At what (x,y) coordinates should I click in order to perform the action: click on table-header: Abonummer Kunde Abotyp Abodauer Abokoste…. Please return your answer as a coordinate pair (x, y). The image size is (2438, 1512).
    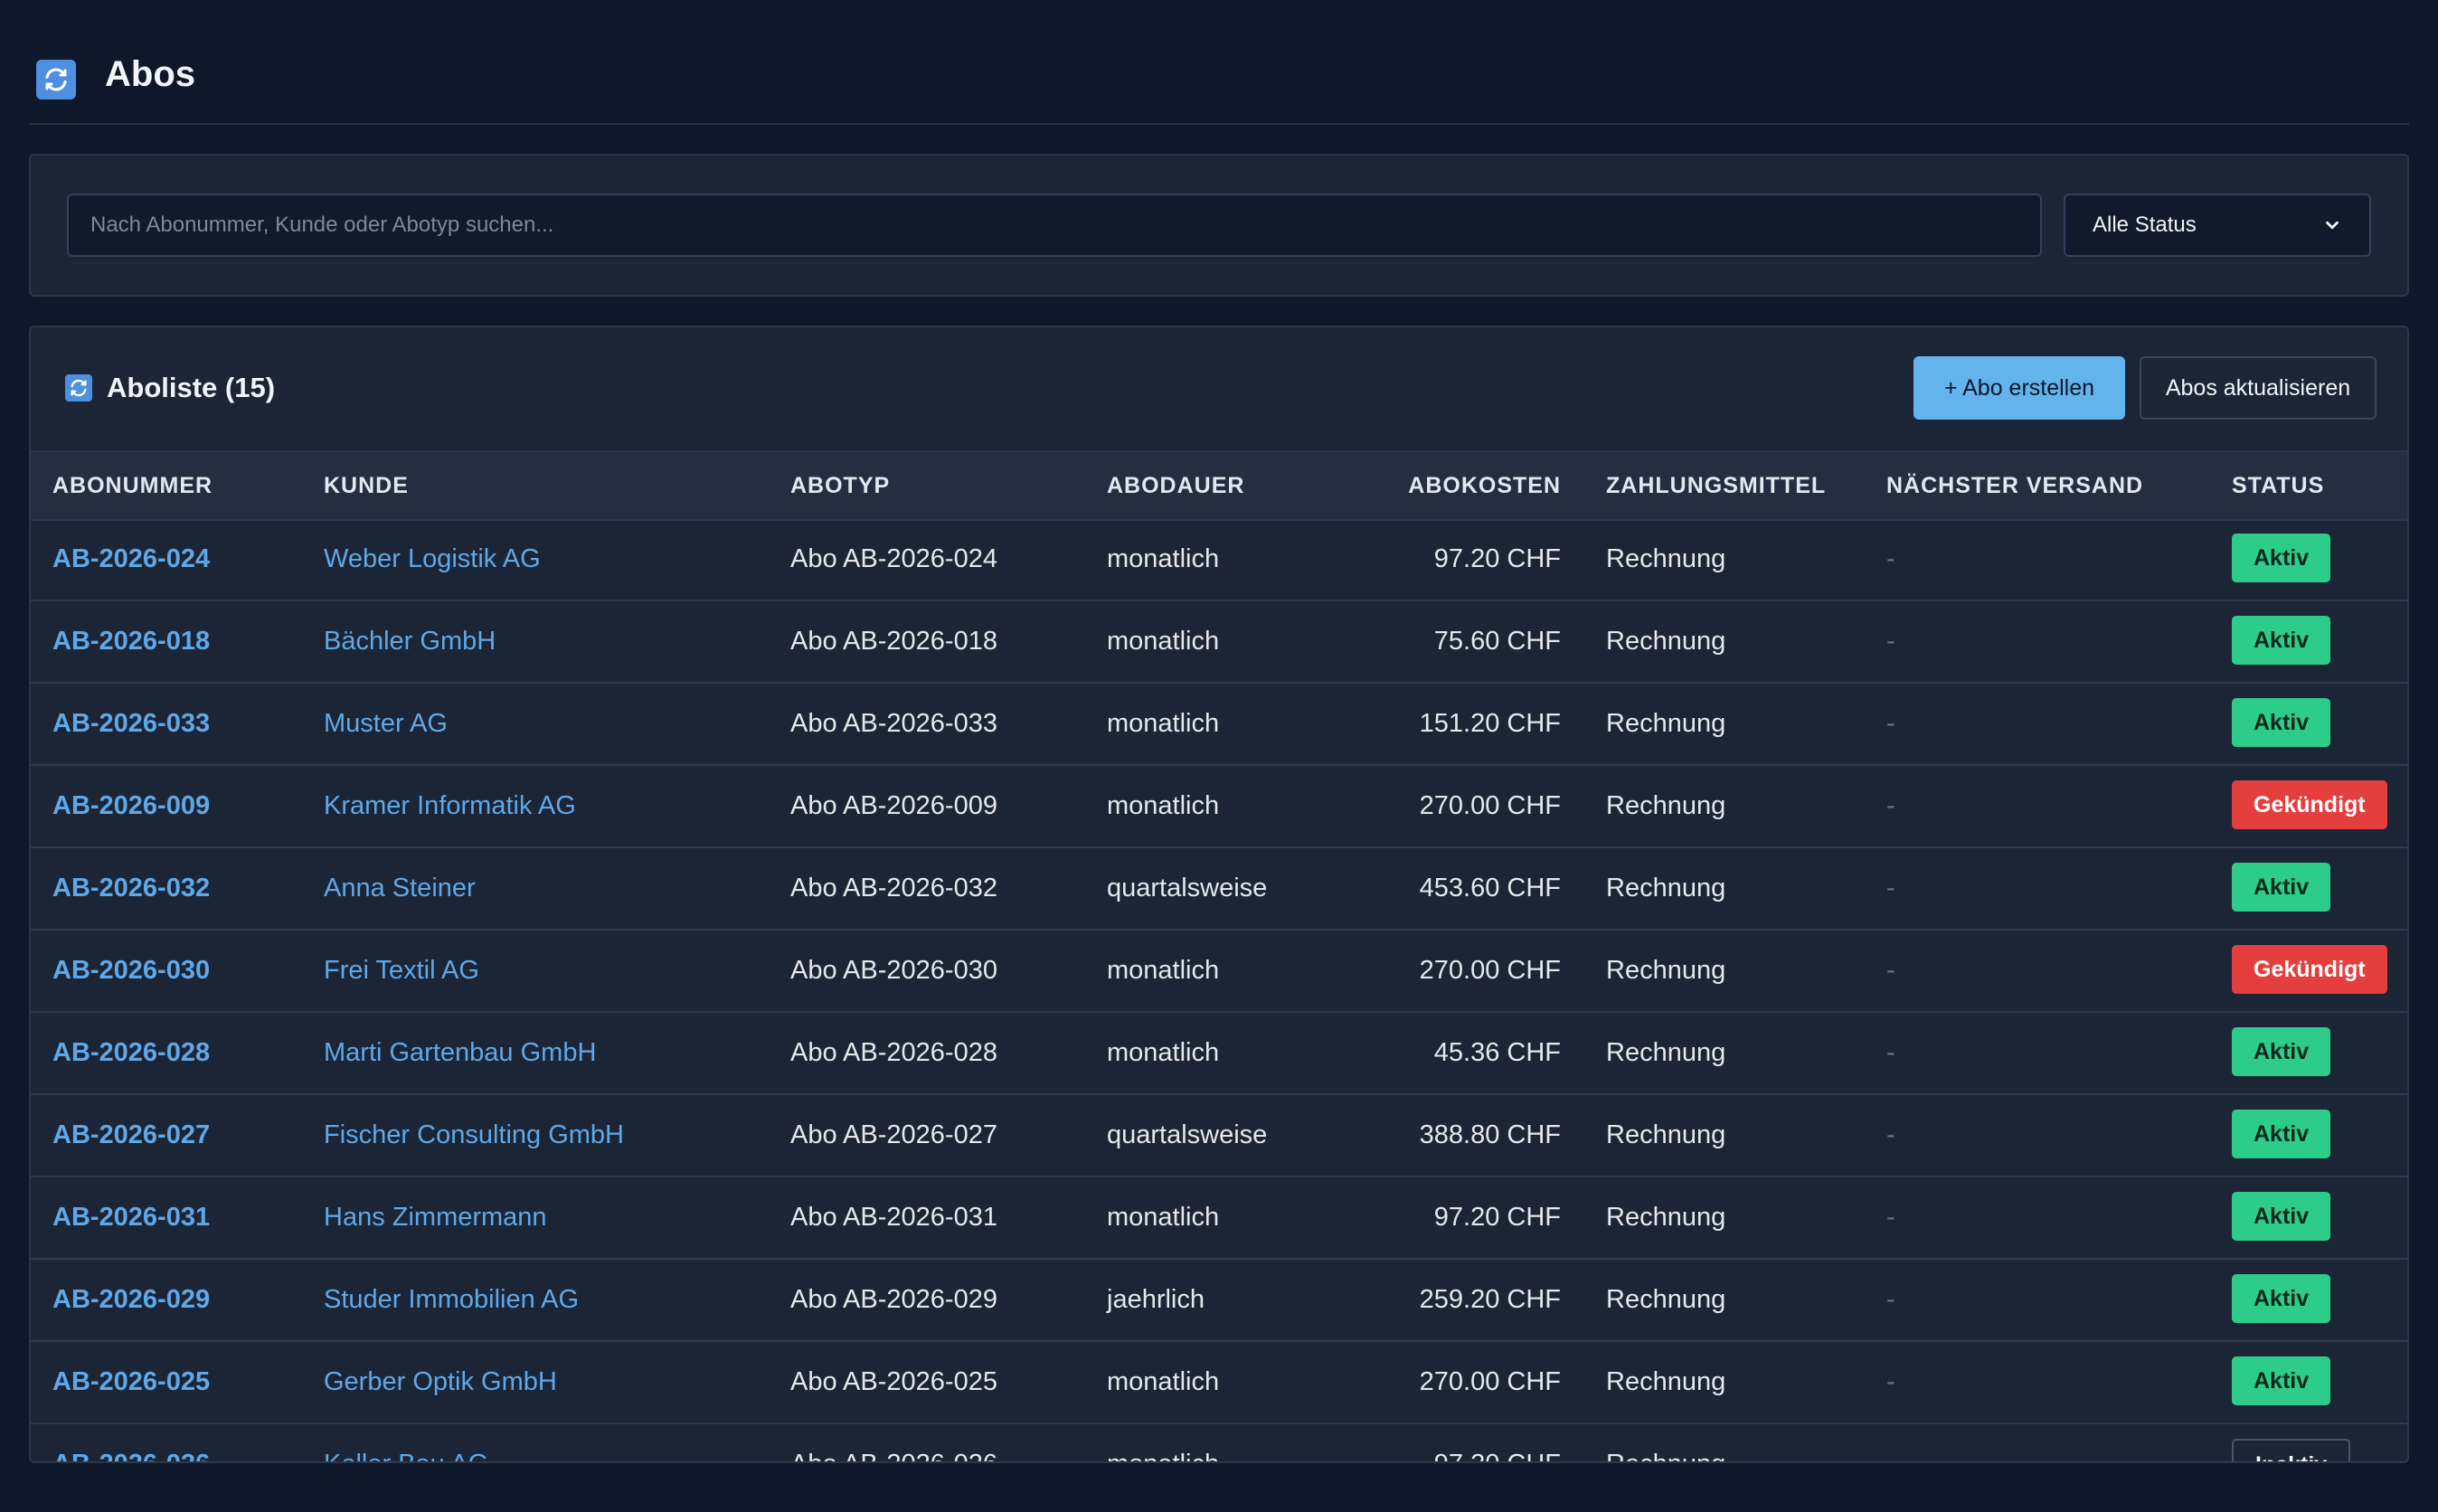
    Looking at the image, I should click on (1219, 485).